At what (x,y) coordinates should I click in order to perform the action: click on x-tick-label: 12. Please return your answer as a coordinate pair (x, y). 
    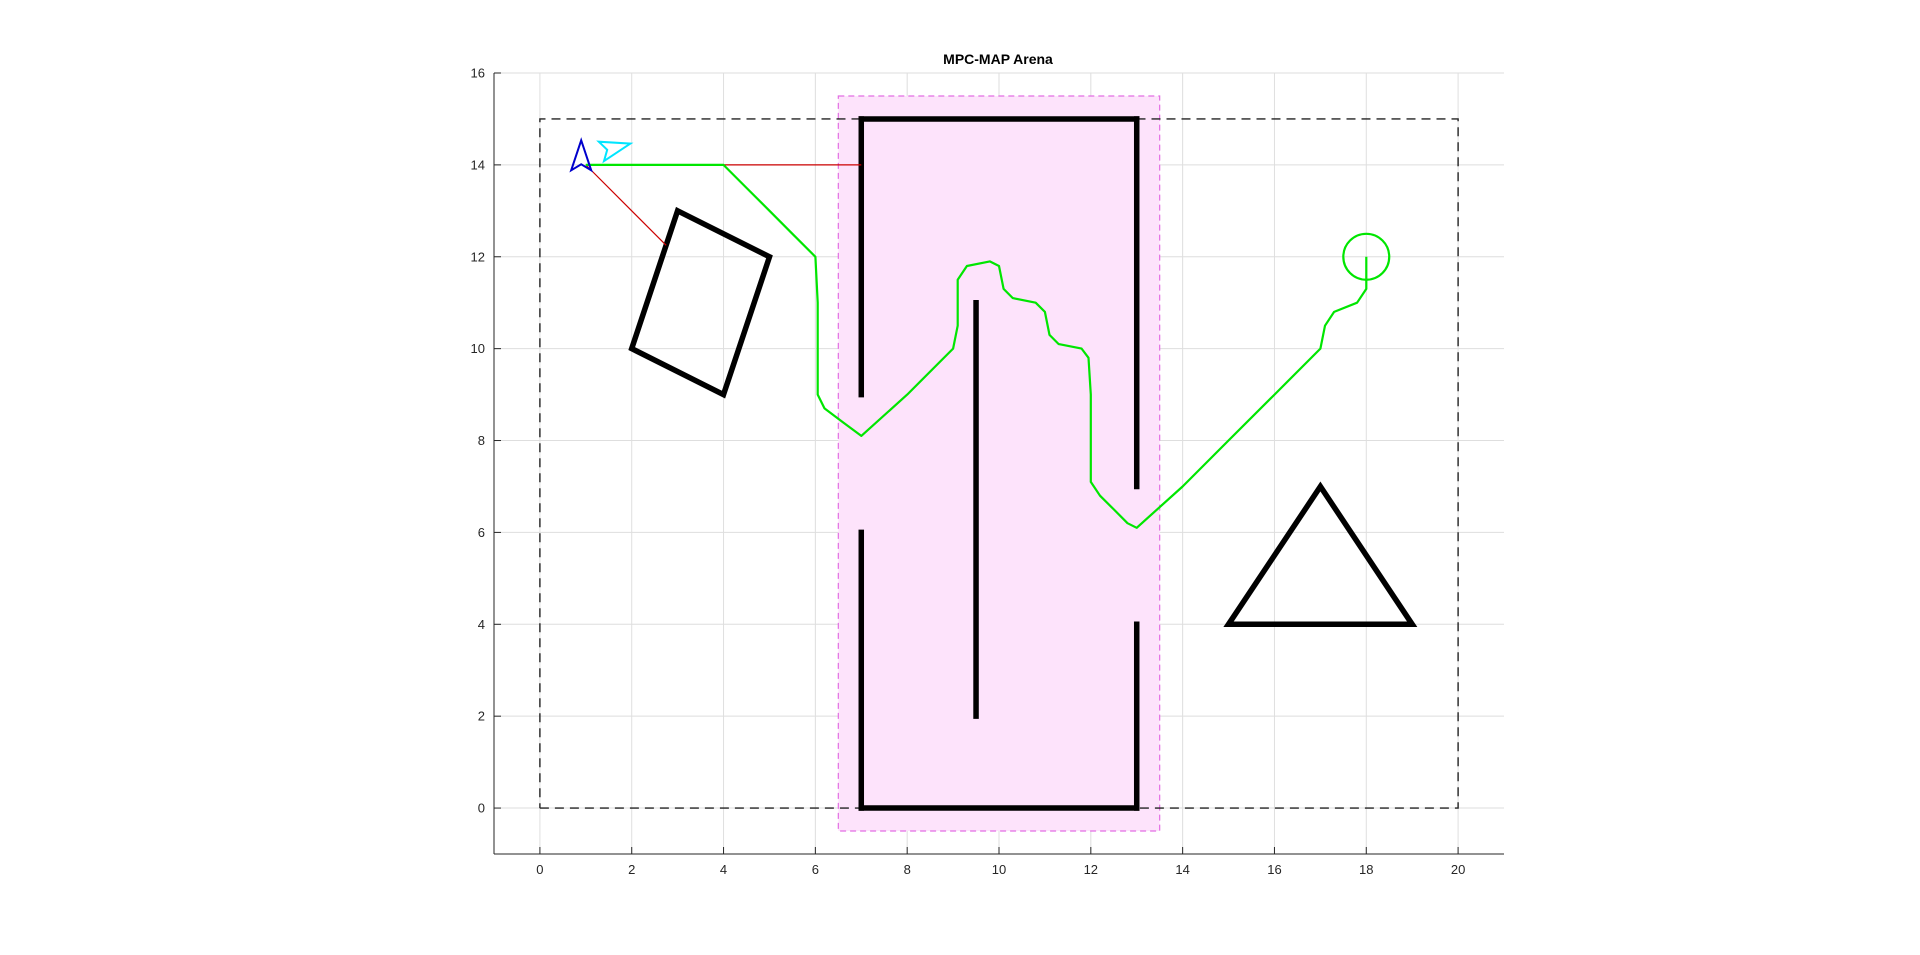
    Looking at the image, I should click on (1091, 869).